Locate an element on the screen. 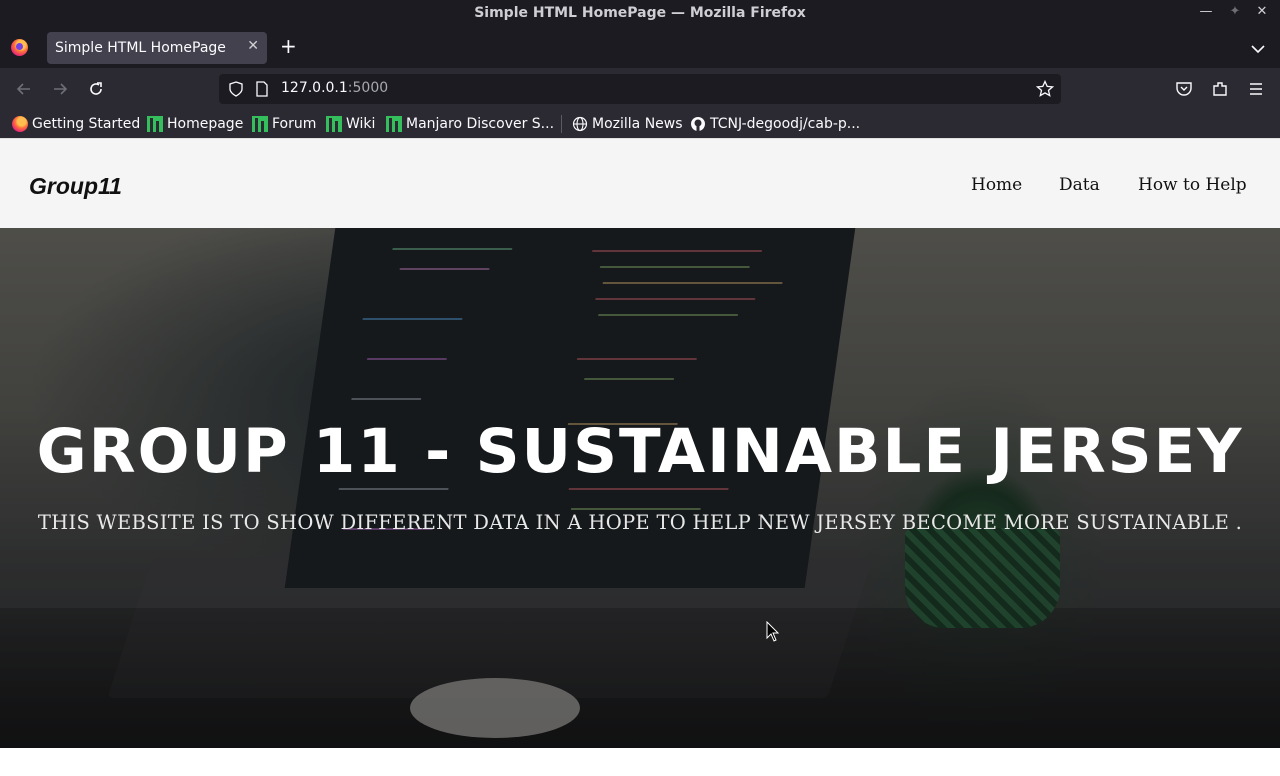 This screenshot has width=1280, height=776. bookmark-label: Wiki is located at coordinates (361, 124).